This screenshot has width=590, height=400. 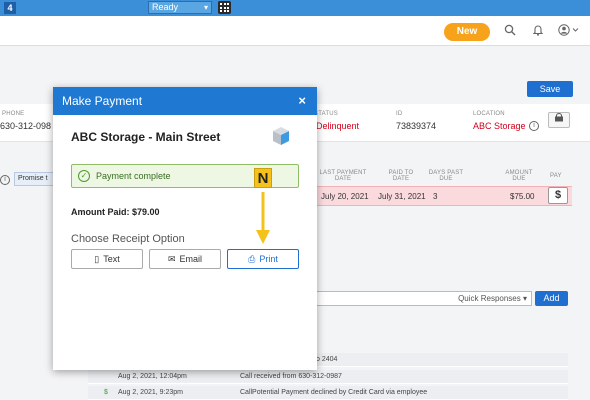 What do you see at coordinates (281, 136) in the screenshot?
I see `storage-unit-icon` at bounding box center [281, 136].